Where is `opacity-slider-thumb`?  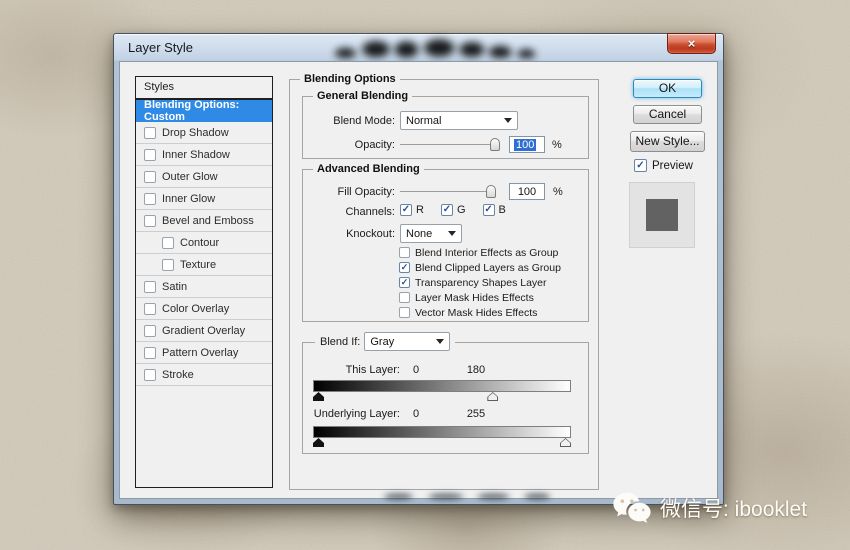
opacity-slider-thumb is located at coordinates (495, 144).